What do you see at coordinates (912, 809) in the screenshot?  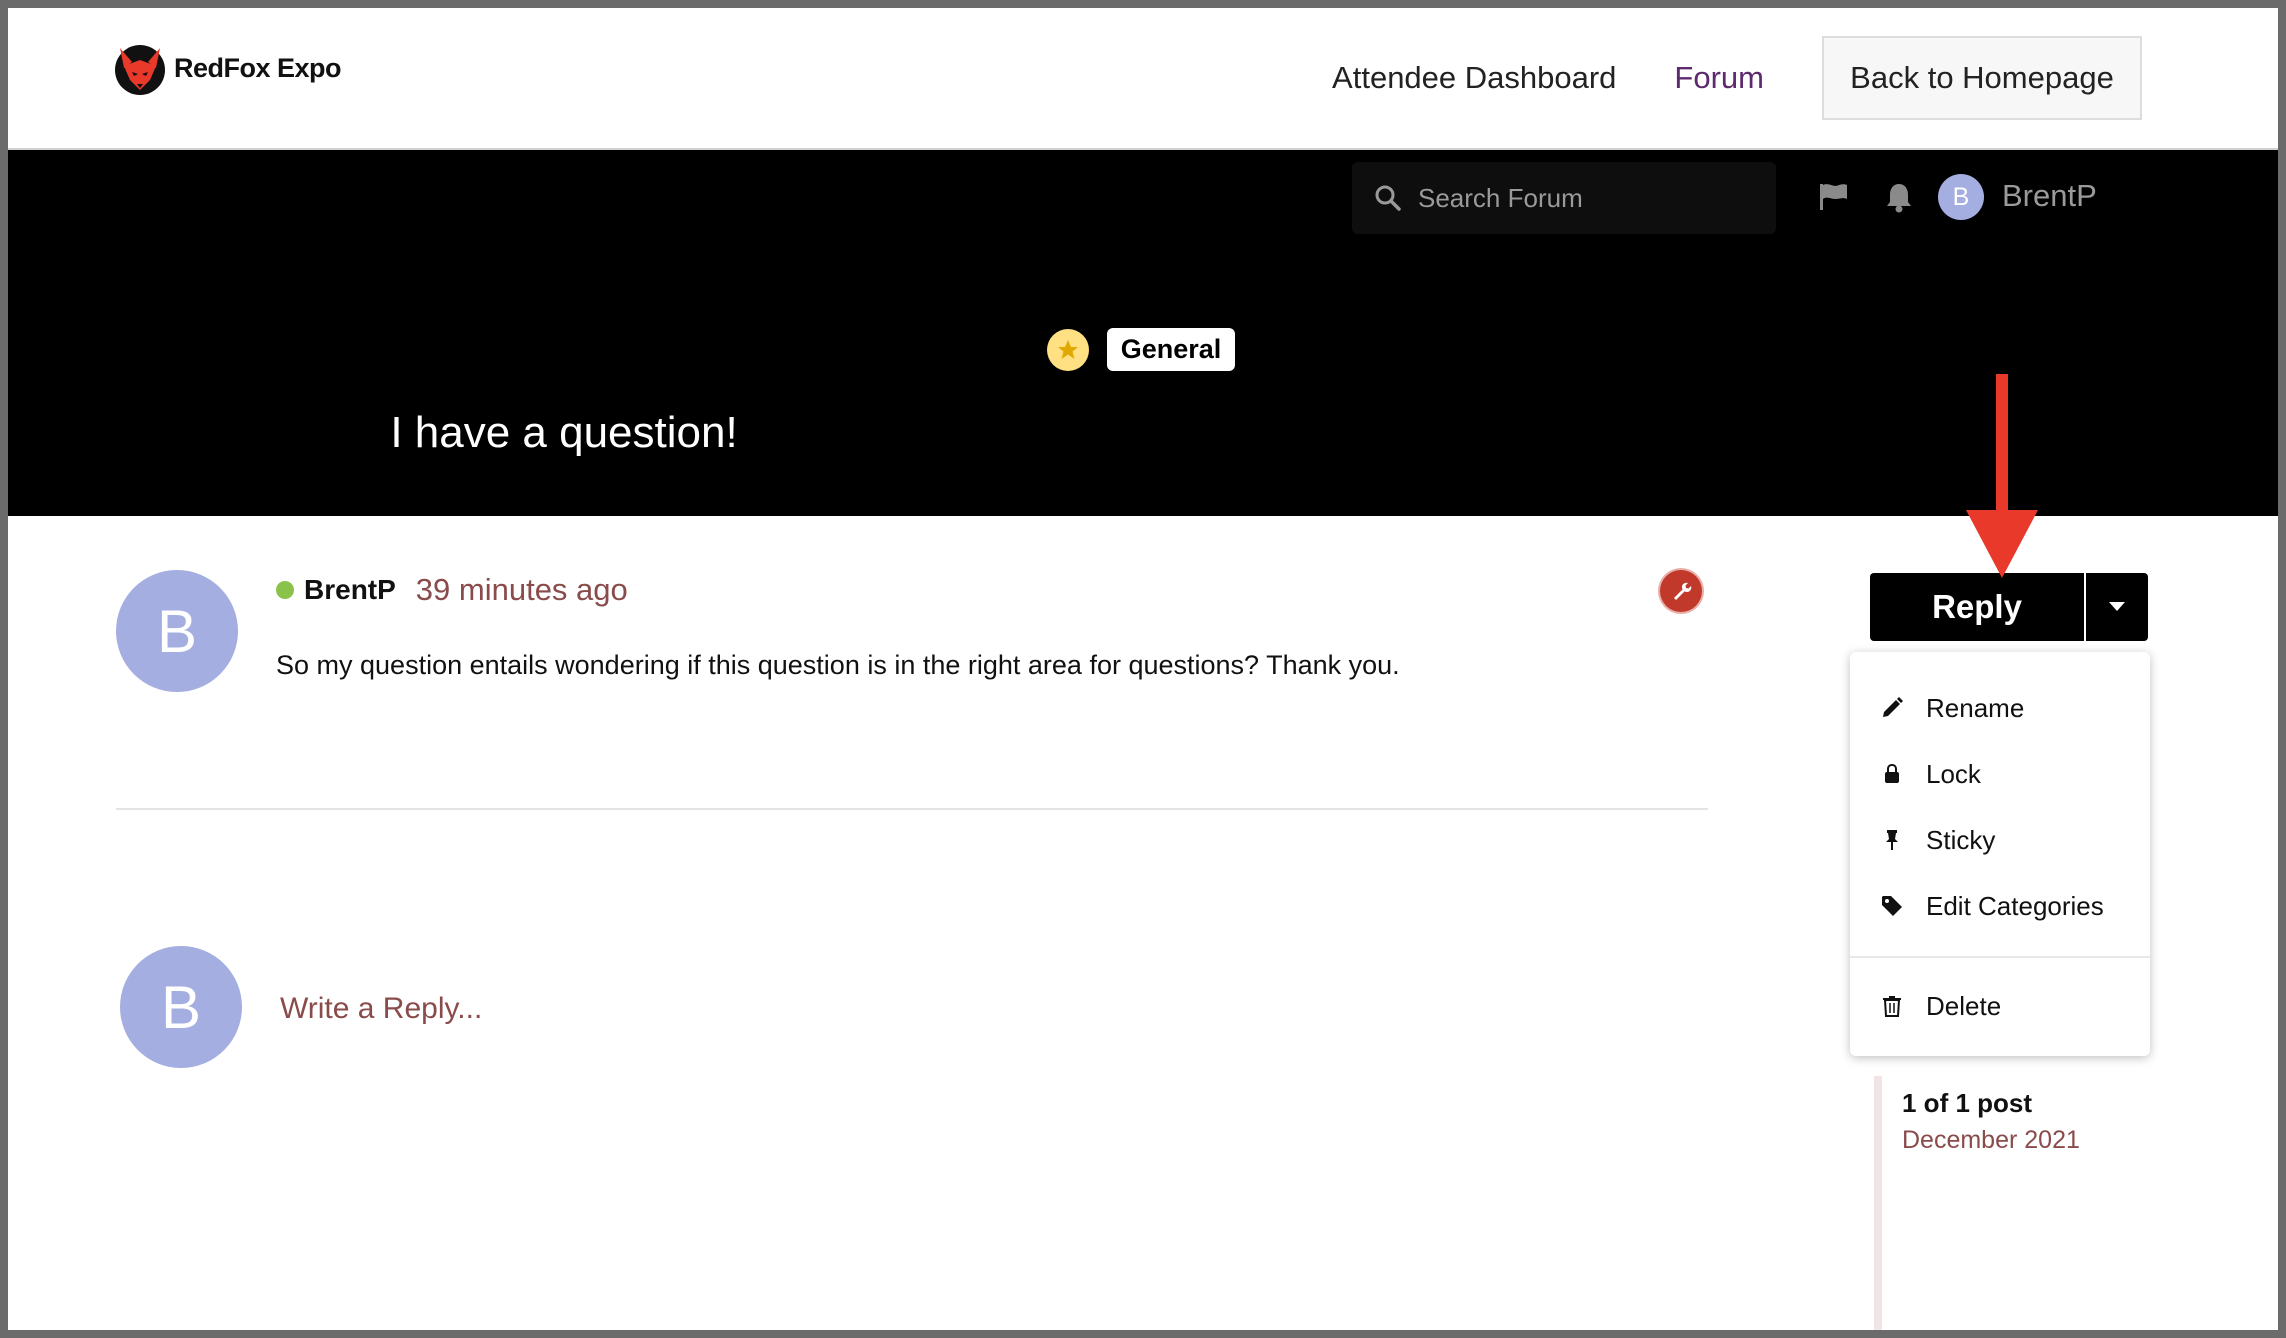 I see `post-divider` at bounding box center [912, 809].